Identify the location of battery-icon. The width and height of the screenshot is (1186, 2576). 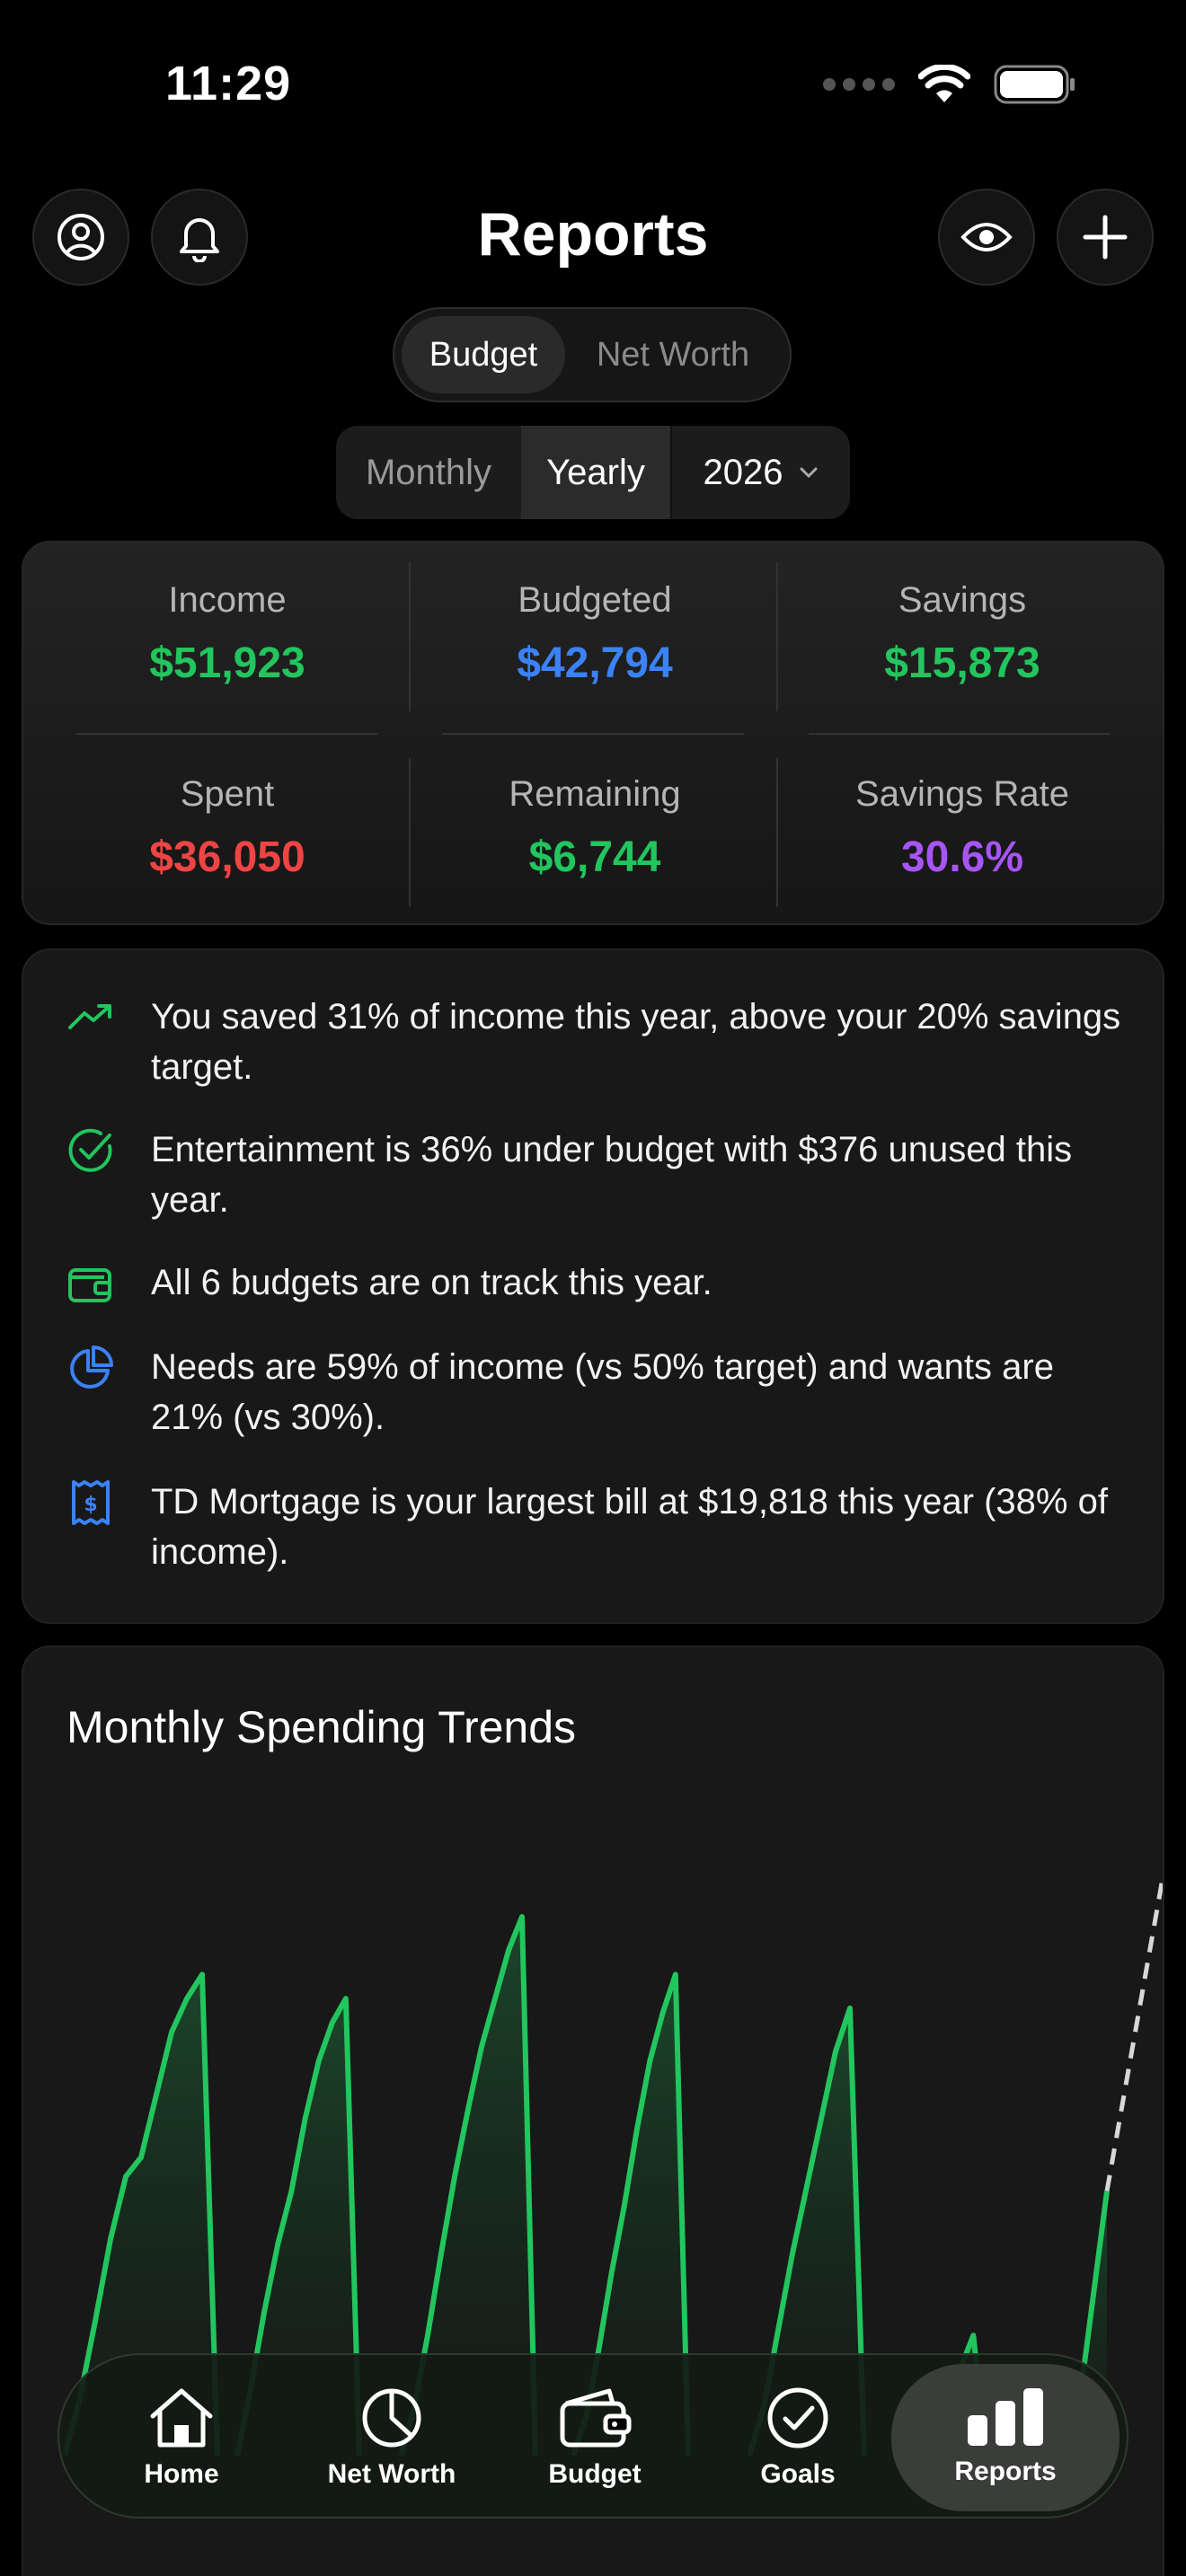
(1034, 84).